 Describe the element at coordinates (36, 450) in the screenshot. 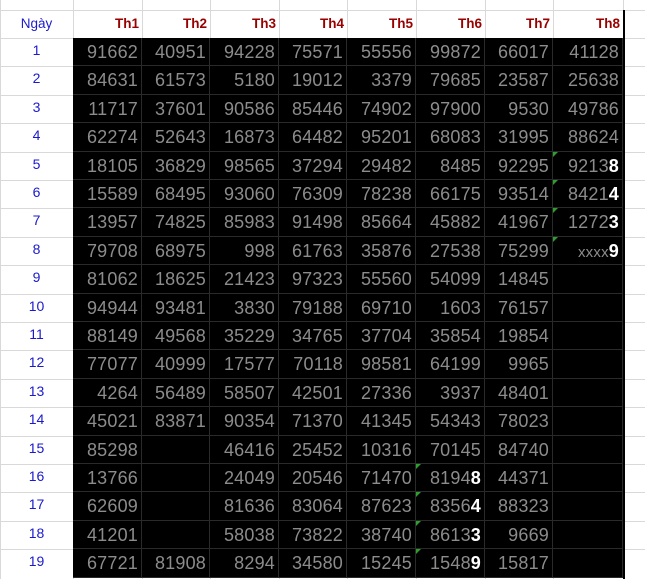

I see `day-label: 15` at that location.